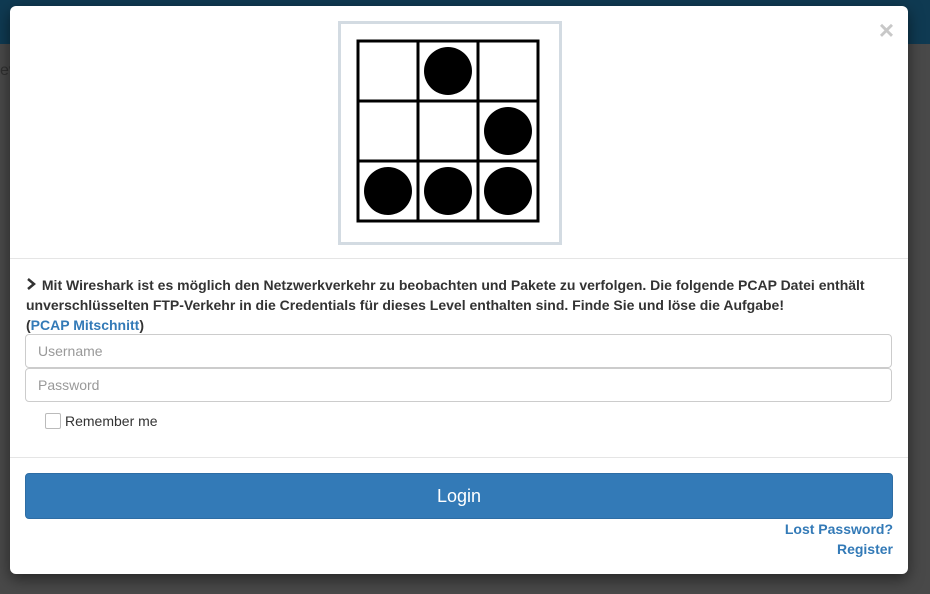 Image resolution: width=930 pixels, height=594 pixels. What do you see at coordinates (886, 30) in the screenshot?
I see `close-button: ×` at bounding box center [886, 30].